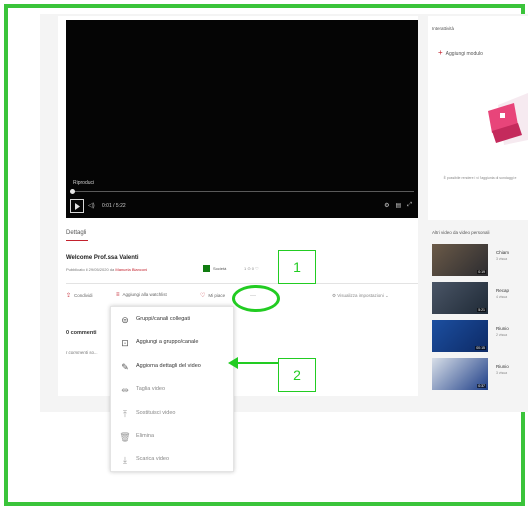 The width and height of the screenshot is (528, 509). I want to click on menu-item-linked-groups: ⊜ Gruppi/canali collegati, so click(173, 321).